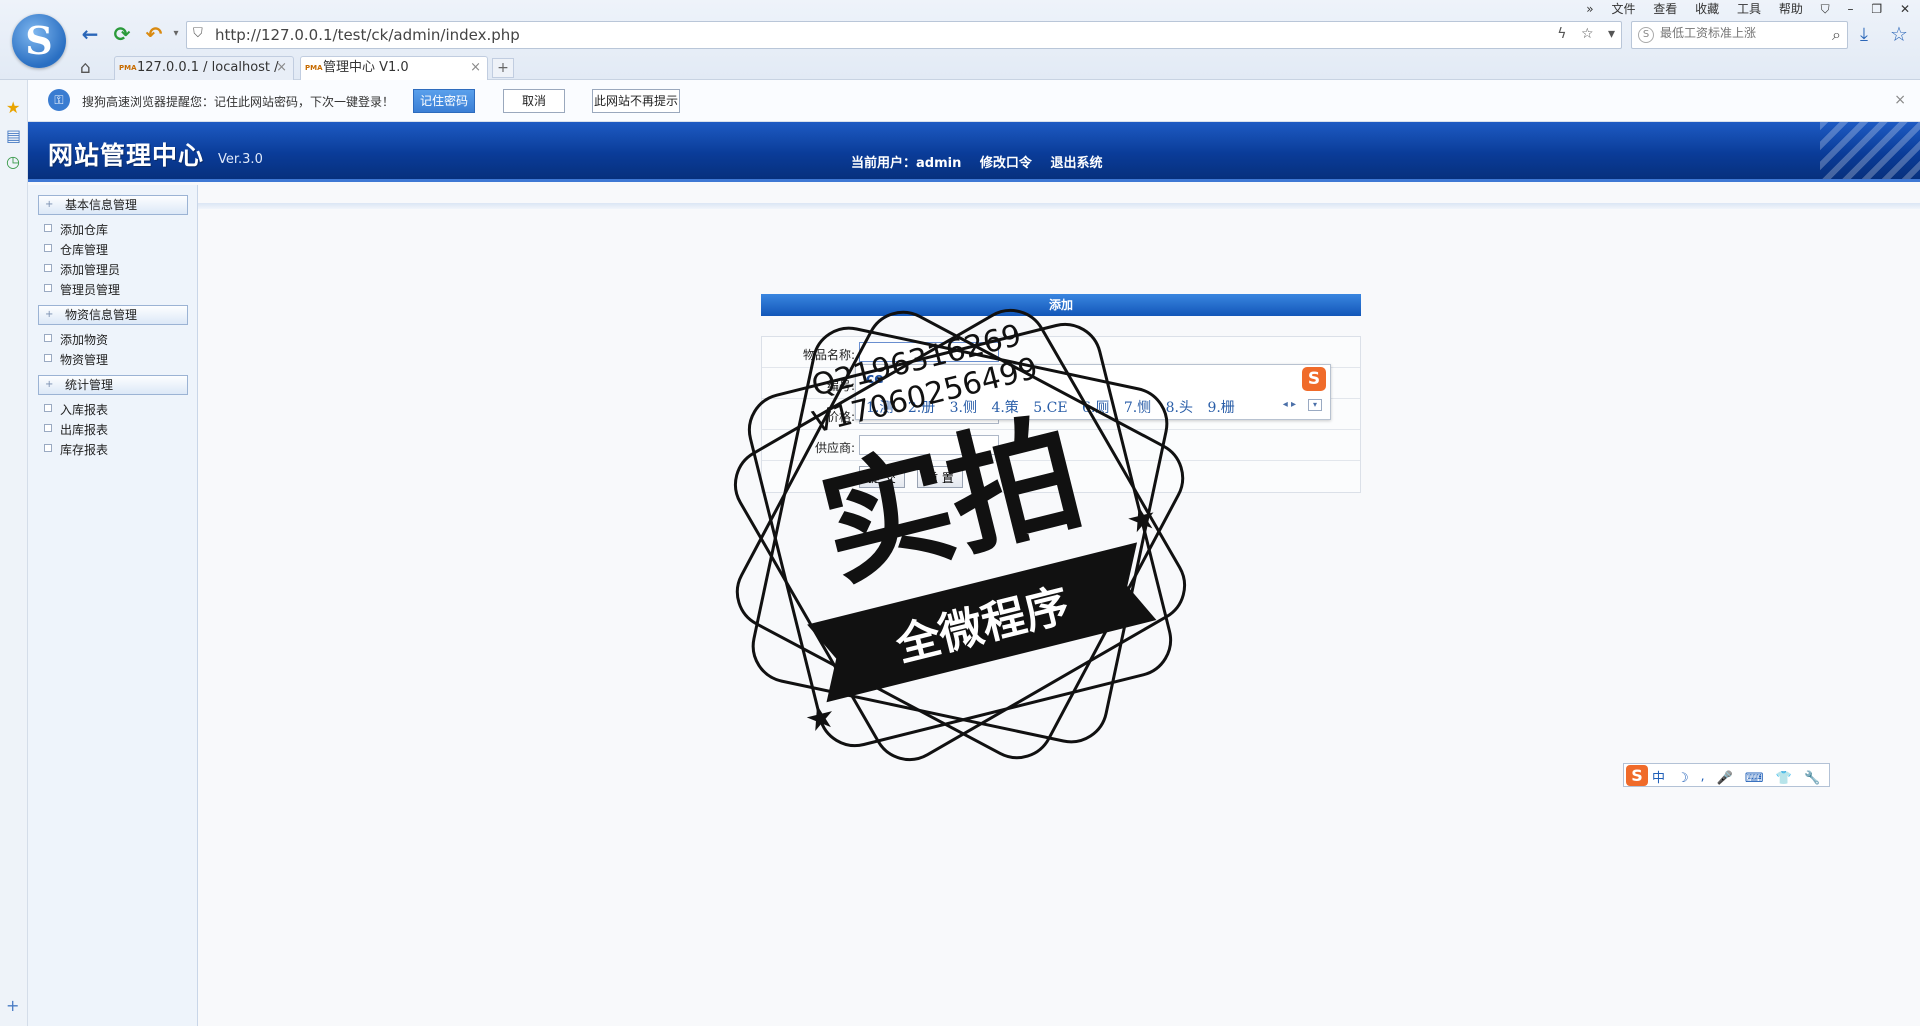  I want to click on logout-link: 退出系统, so click(1076, 163).